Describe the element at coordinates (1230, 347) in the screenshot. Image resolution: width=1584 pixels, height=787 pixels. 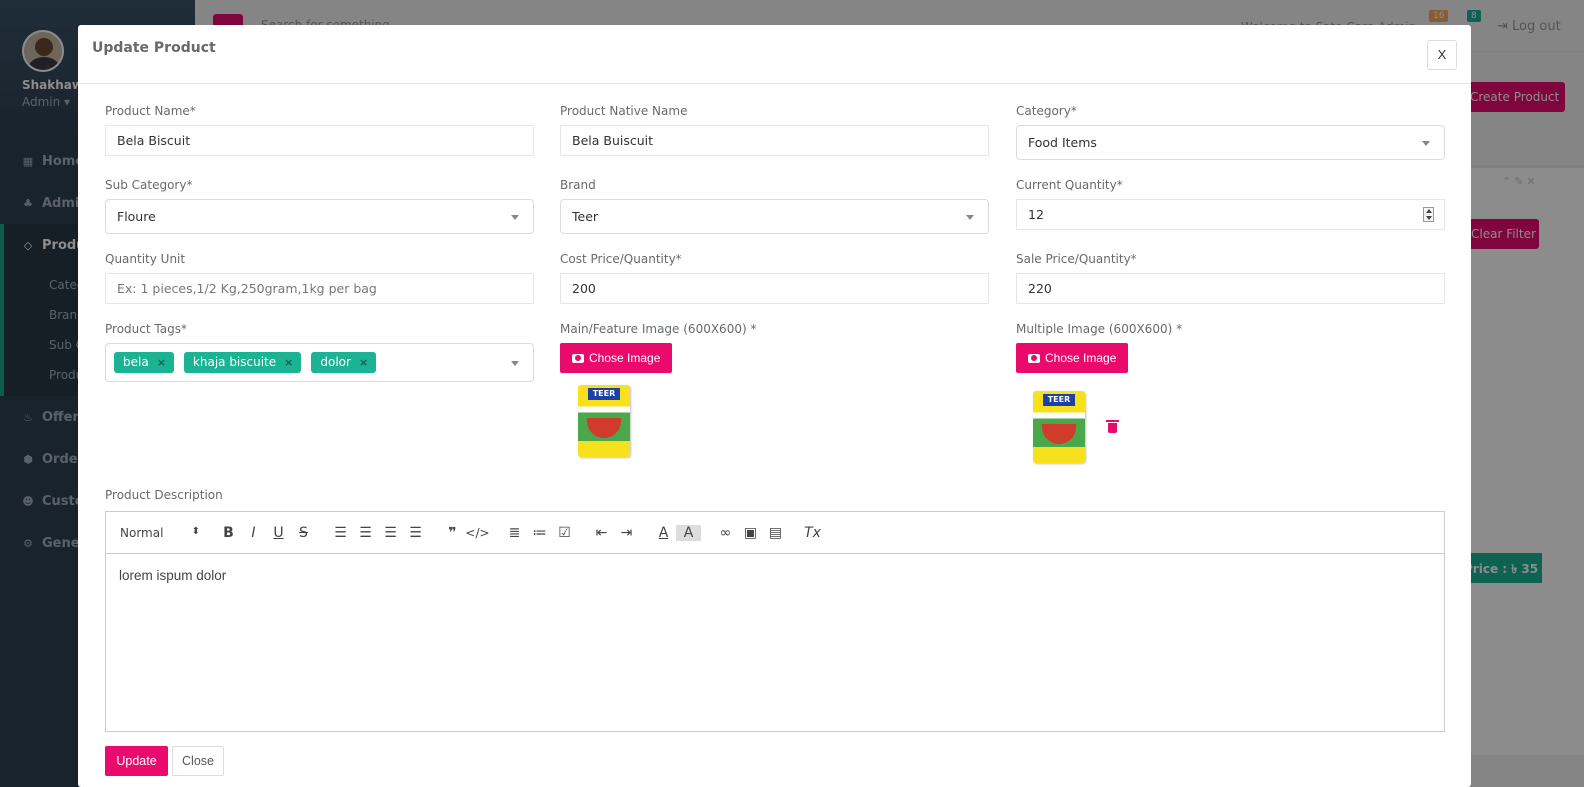
I see `multiple-image-group: Multiple Image (600X600) * Chose Image` at that location.